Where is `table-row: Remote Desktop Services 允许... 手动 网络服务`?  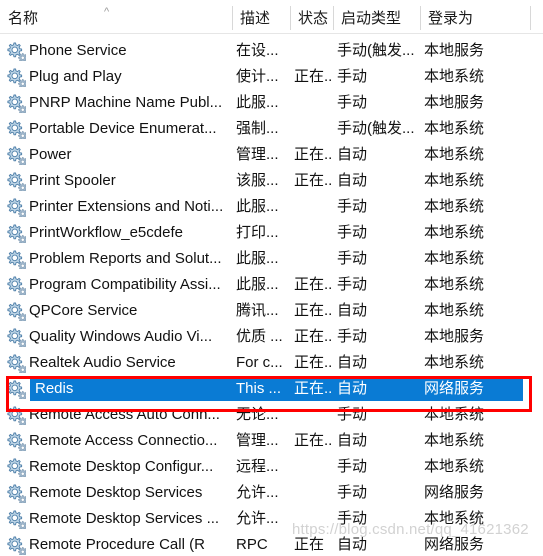
table-row: Remote Desktop Services 允许... 手动 网络服务 is located at coordinates (271, 493).